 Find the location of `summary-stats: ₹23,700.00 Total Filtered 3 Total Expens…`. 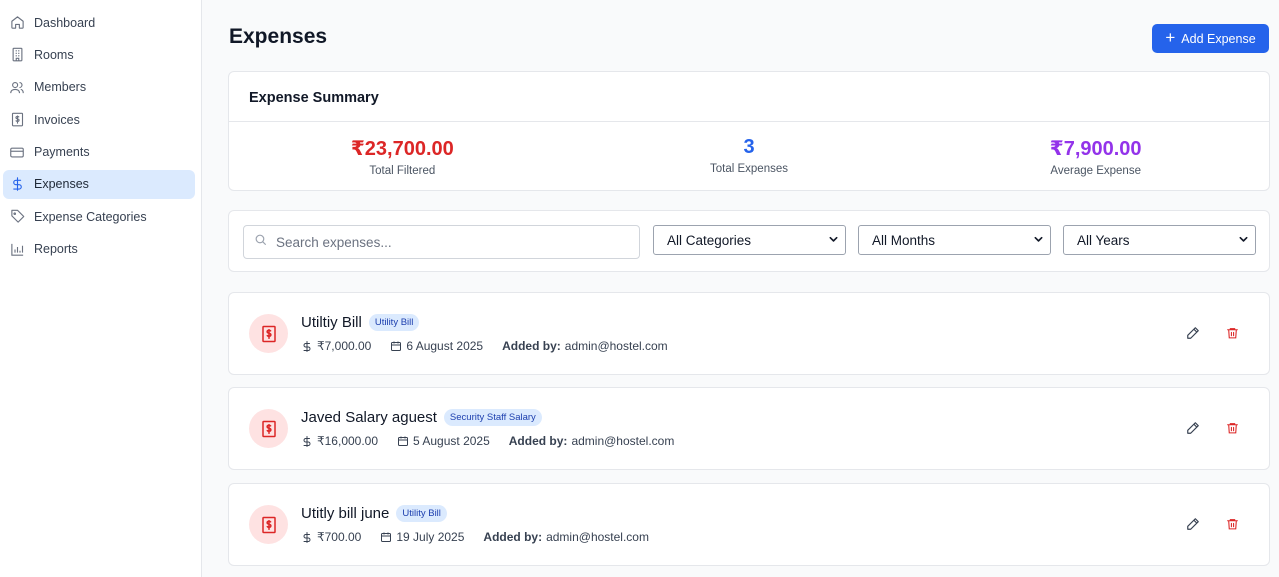

summary-stats: ₹23,700.00 Total Filtered 3 Total Expens… is located at coordinates (749, 156).